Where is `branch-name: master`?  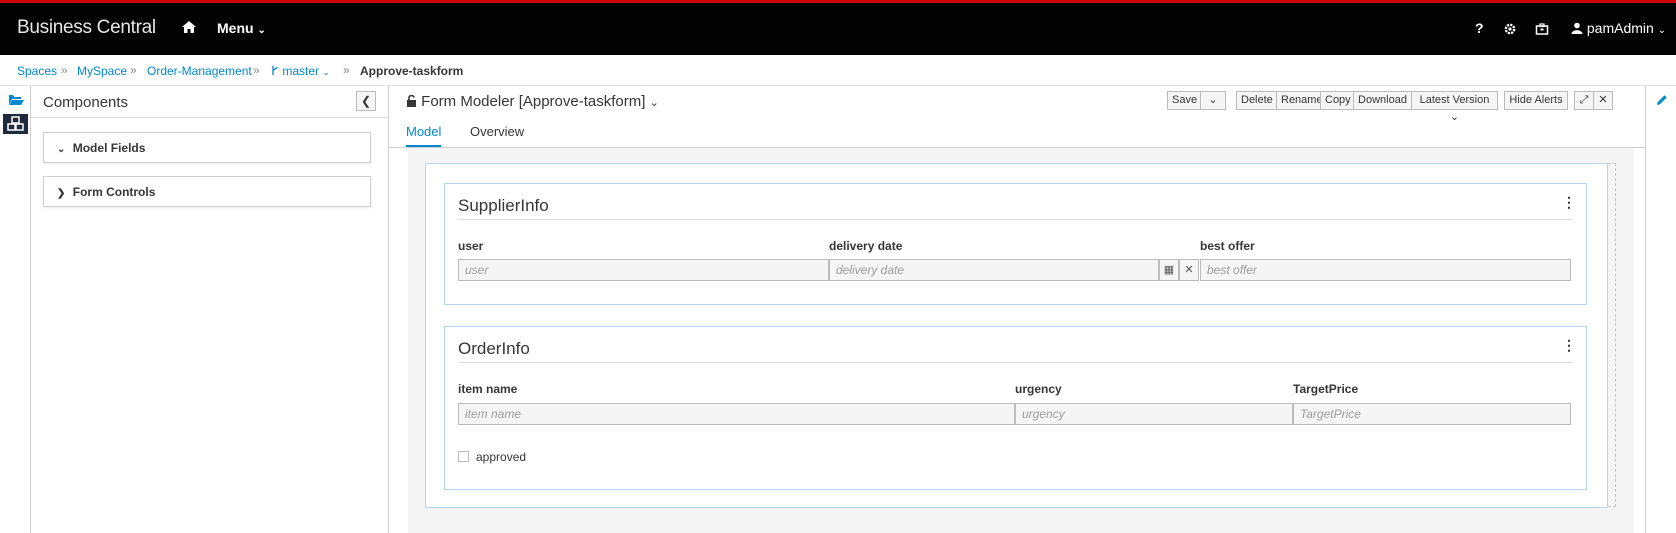 branch-name: master is located at coordinates (301, 71).